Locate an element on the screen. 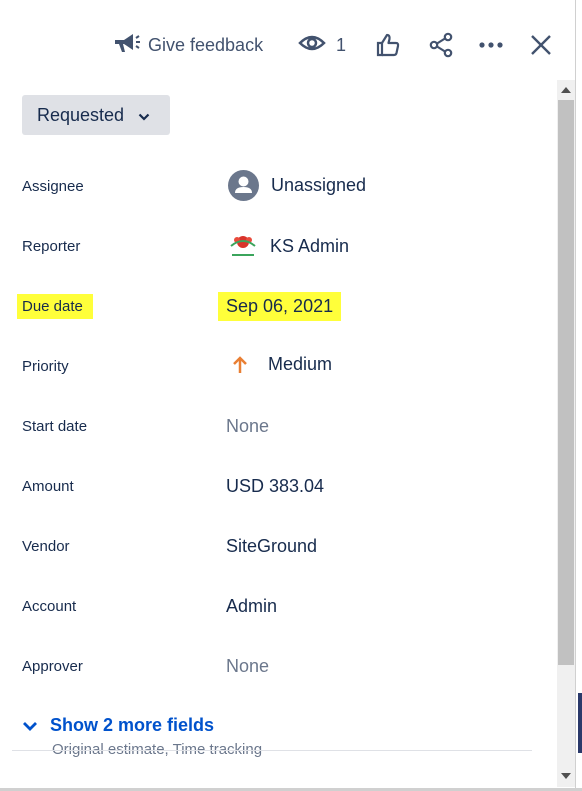 This screenshot has width=582, height=791. vendor-field: SiteGround is located at coordinates (271, 546).